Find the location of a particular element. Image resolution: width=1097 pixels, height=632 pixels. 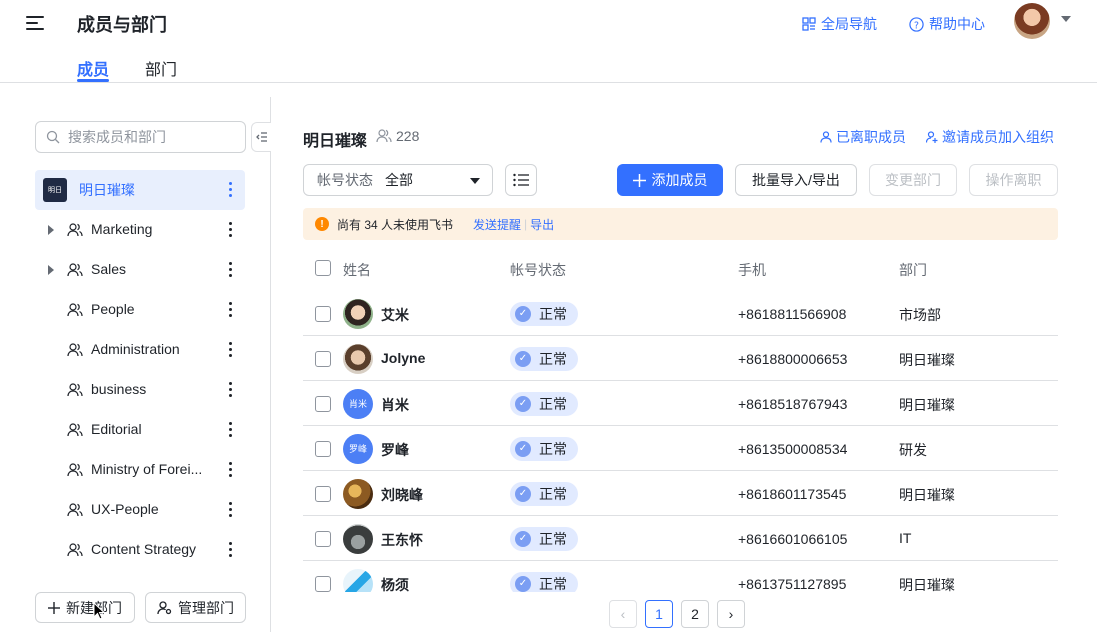

member-name: 罗峰 is located at coordinates (395, 450).